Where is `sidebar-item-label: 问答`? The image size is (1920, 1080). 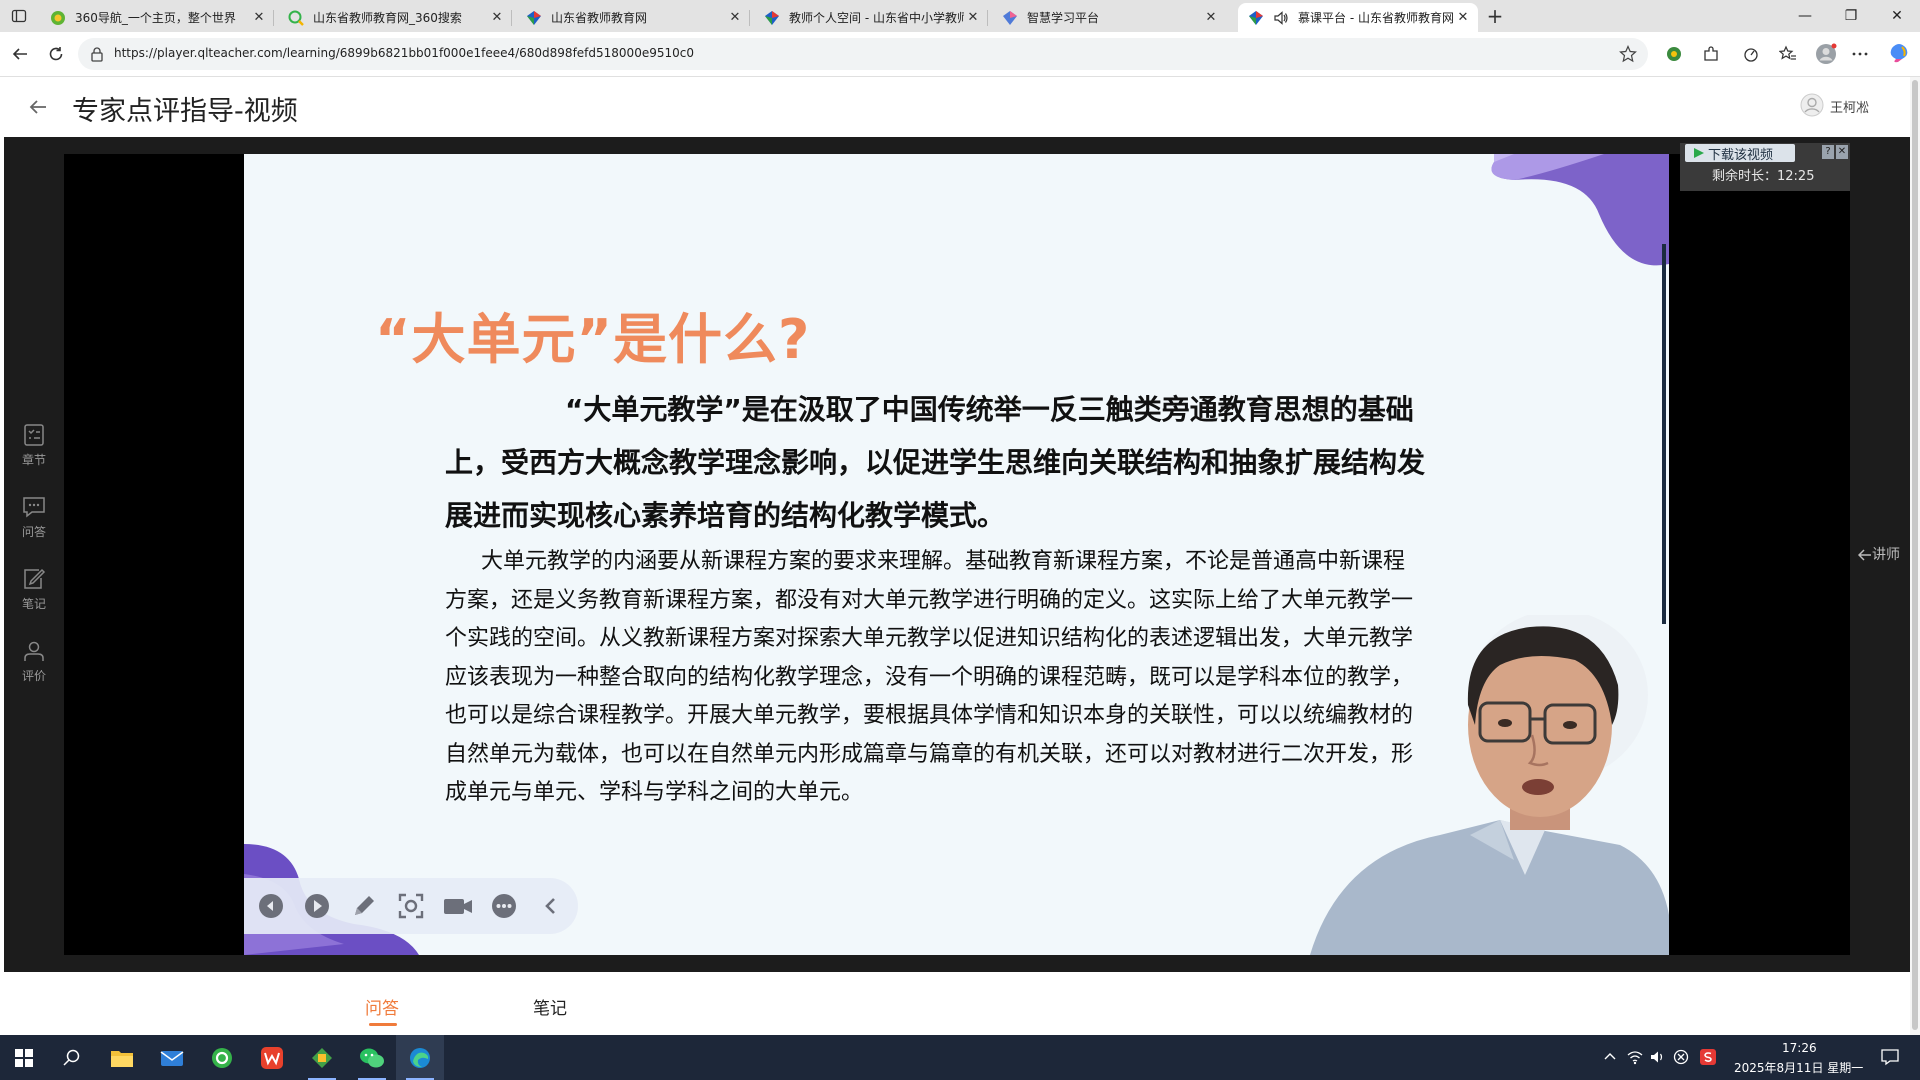 sidebar-item-label: 问答 is located at coordinates (33, 532).